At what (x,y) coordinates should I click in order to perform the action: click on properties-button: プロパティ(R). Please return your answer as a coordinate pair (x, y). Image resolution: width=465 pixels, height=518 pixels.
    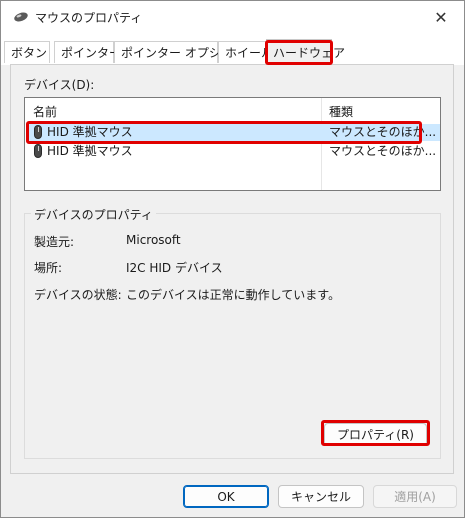
    Looking at the image, I should click on (375, 434).